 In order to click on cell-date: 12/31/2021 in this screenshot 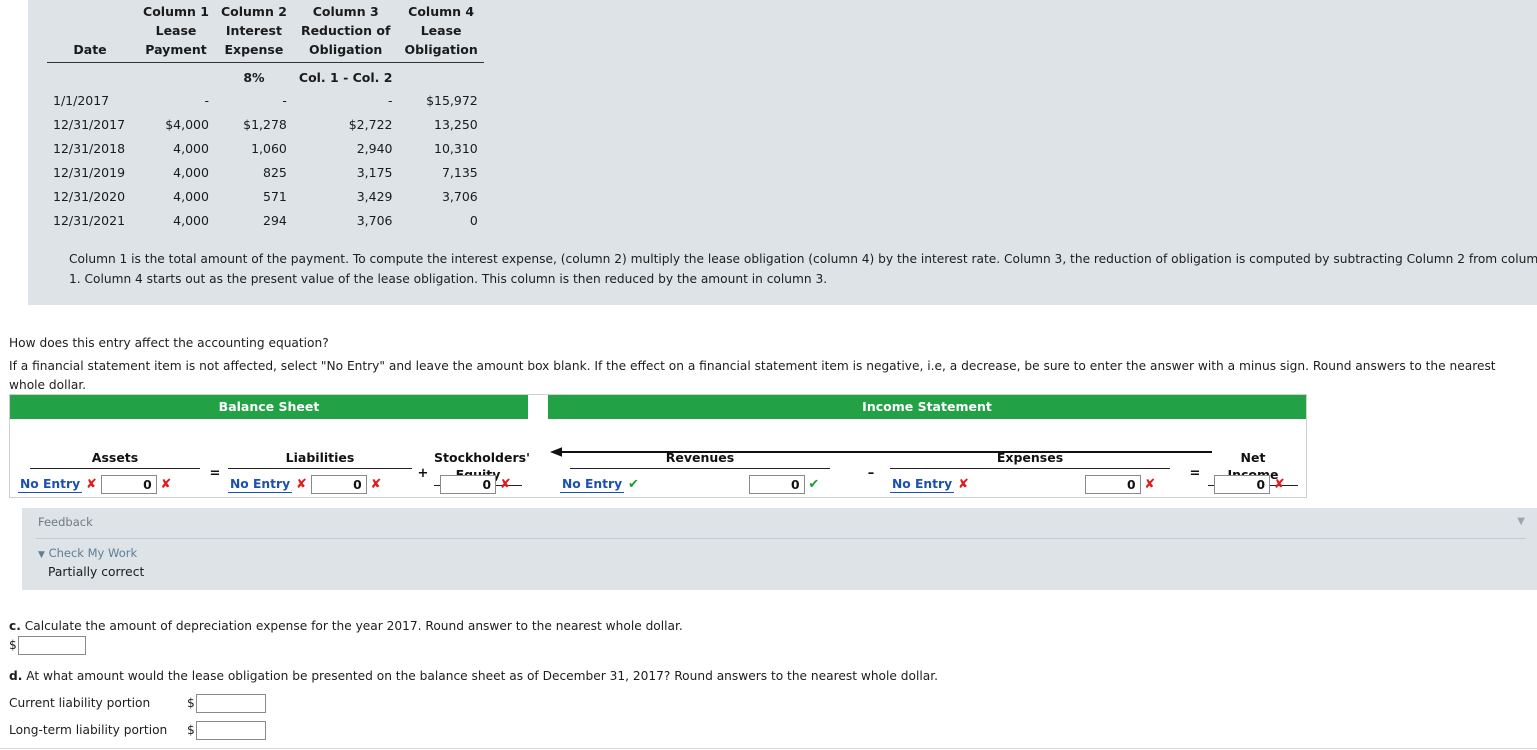, I will do `click(89, 220)`.